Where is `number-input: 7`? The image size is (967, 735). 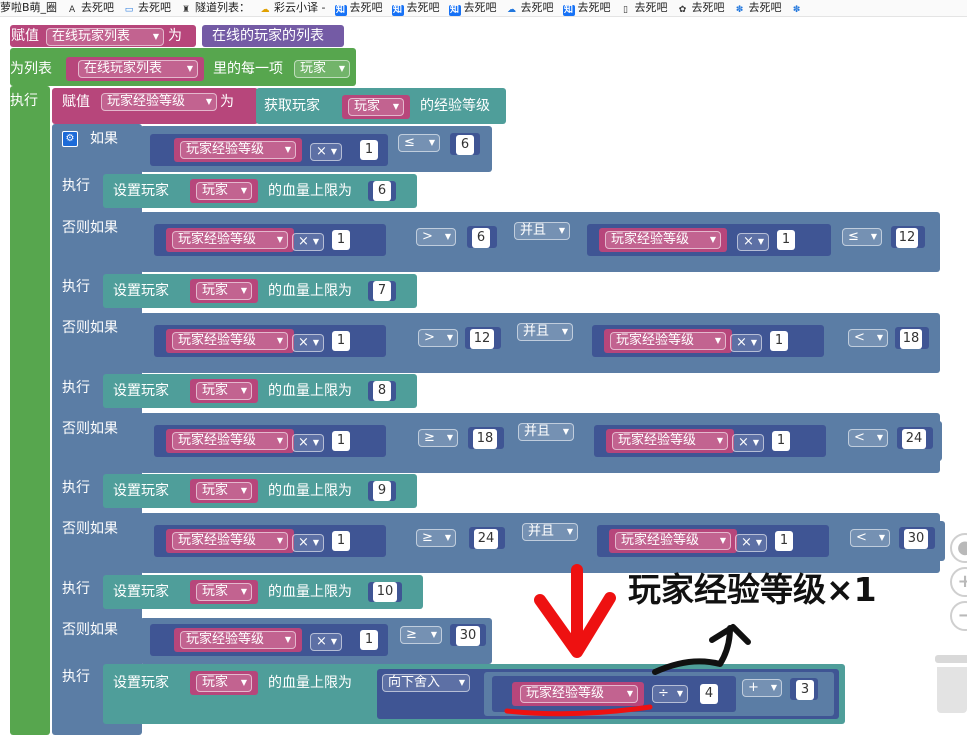 number-input: 7 is located at coordinates (382, 291).